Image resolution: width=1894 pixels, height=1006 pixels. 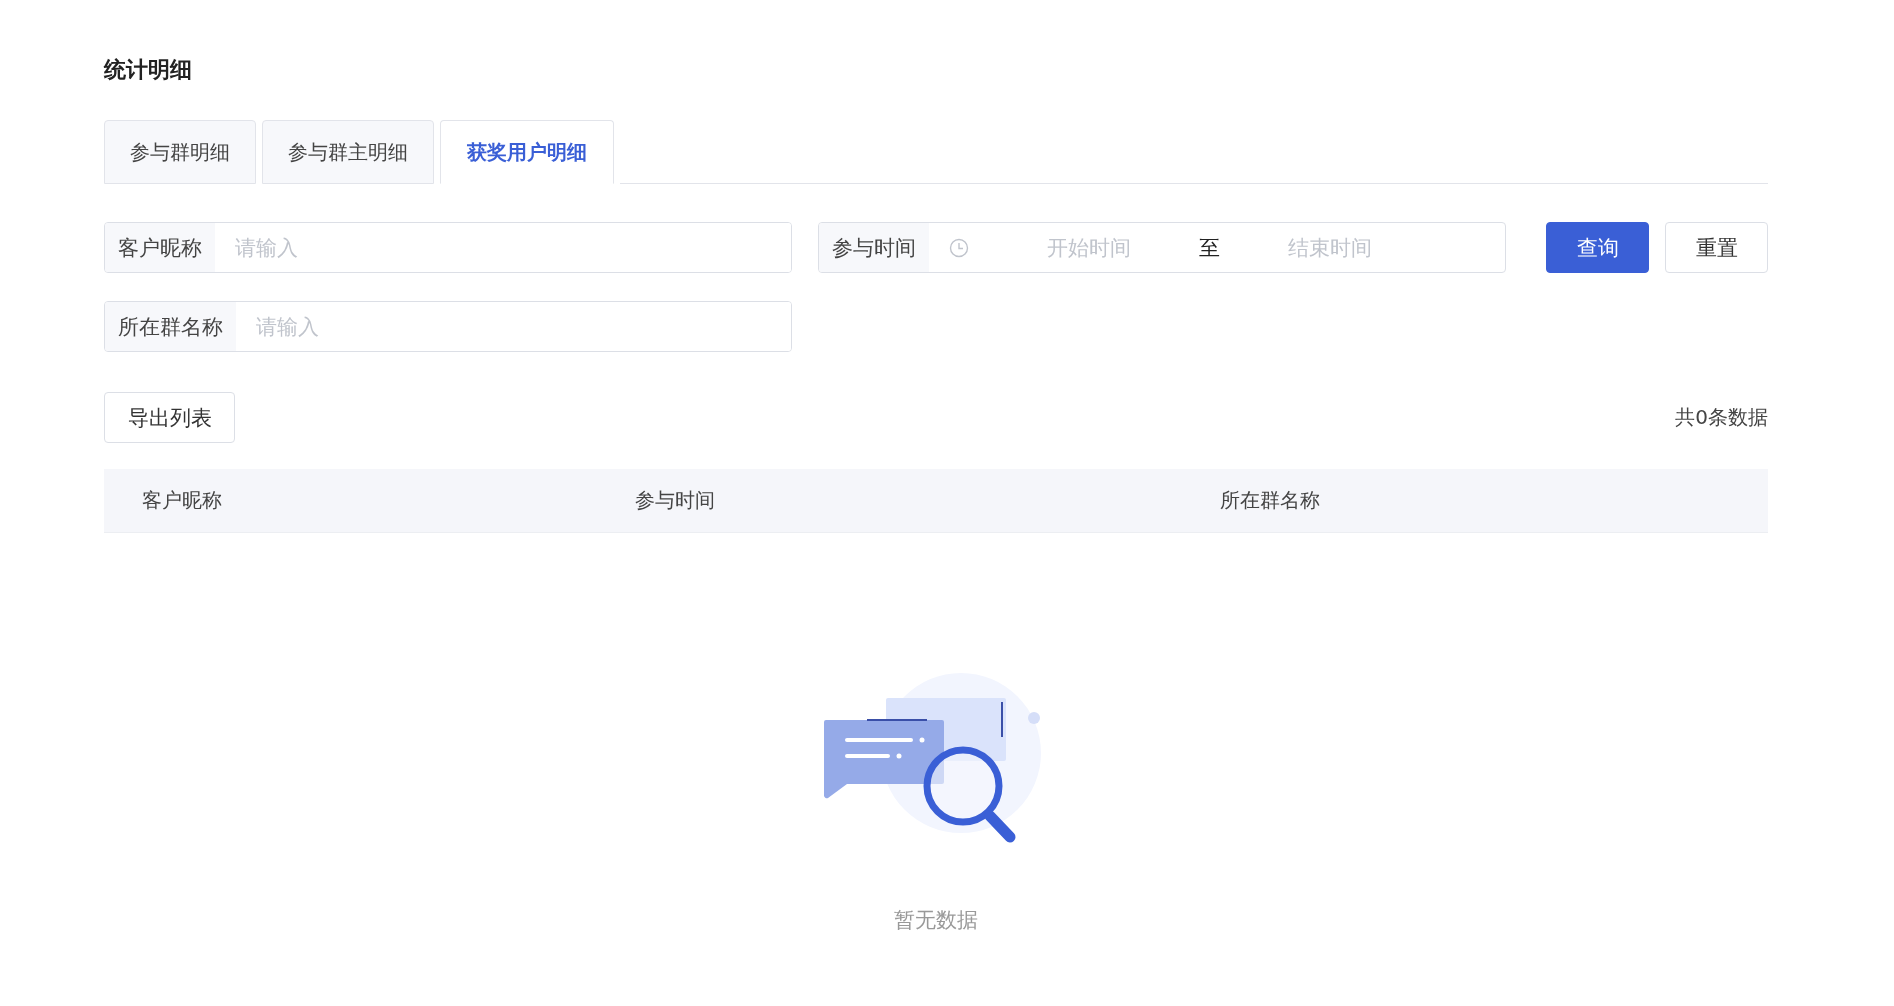 What do you see at coordinates (348, 152) in the screenshot?
I see `tab: 参与群主明细` at bounding box center [348, 152].